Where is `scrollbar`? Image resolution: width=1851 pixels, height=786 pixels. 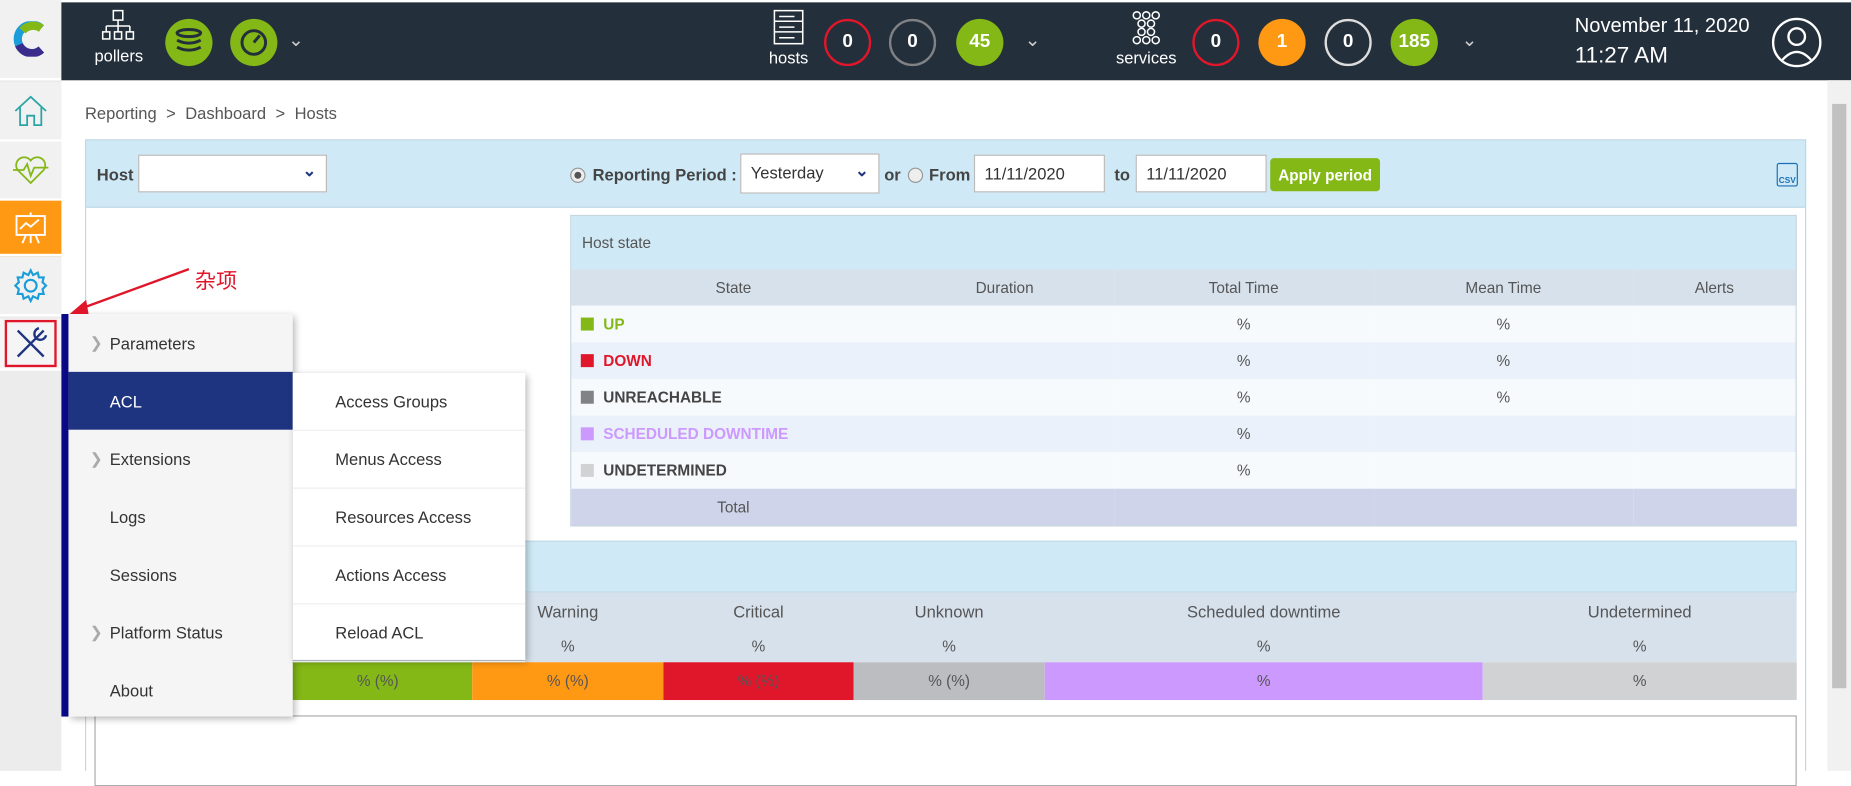 scrollbar is located at coordinates (1839, 425).